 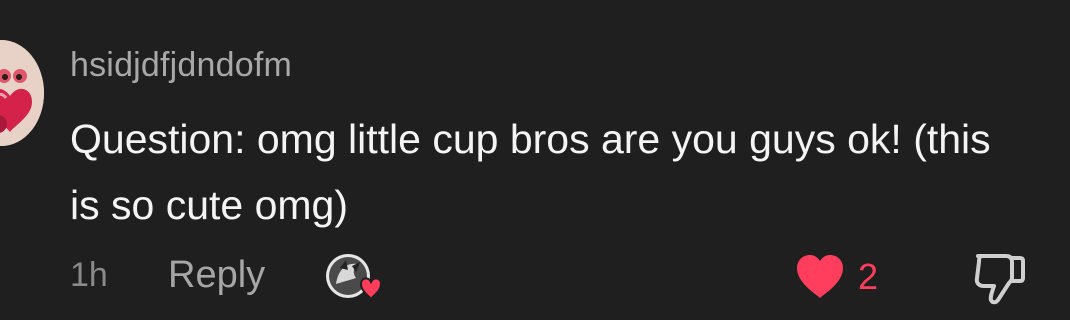 I want to click on comment-username: hsidjdfjdndofm, so click(x=181, y=65).